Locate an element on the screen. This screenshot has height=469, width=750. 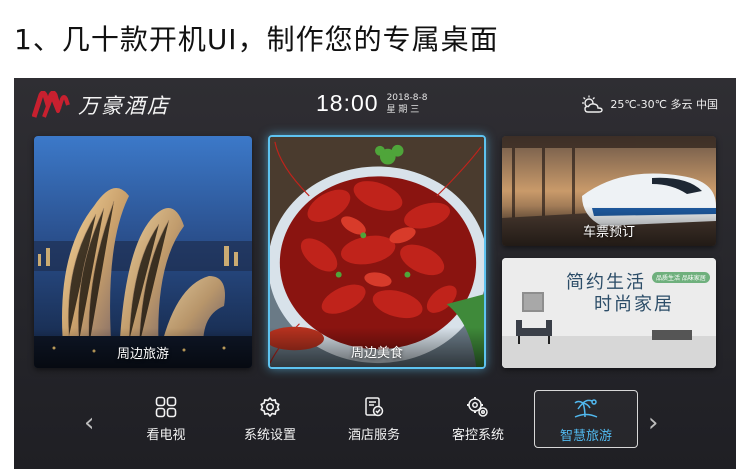
tile-label: 车票预订 is located at coordinates (608, 232).